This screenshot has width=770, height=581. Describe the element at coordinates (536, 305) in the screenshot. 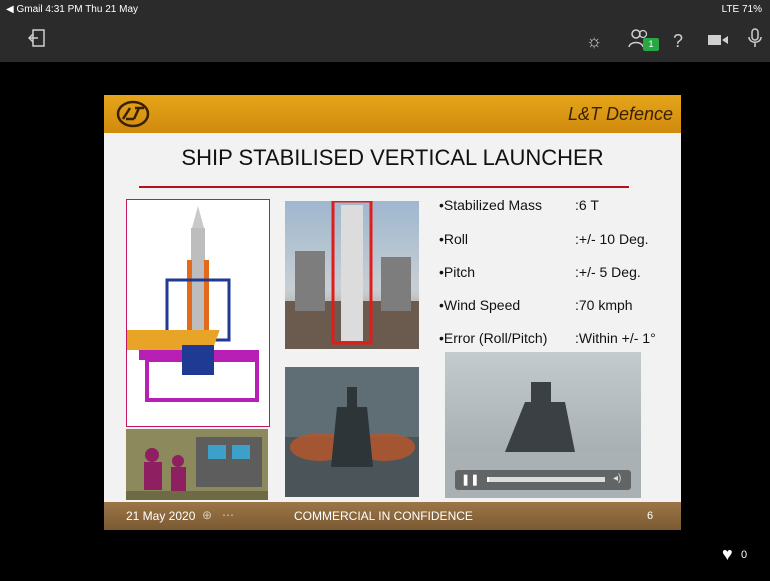

I see `spec-row: •Wind Speed :70 kmph` at that location.